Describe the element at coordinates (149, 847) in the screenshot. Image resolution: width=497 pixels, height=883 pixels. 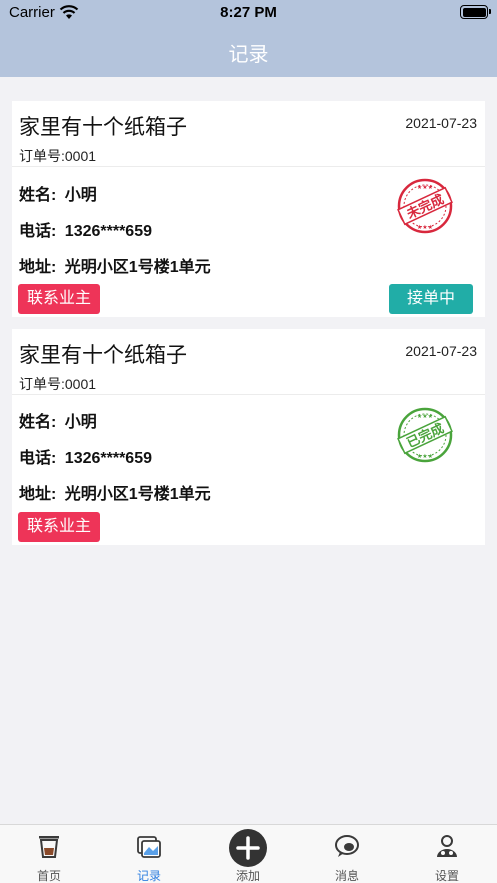
I see `records-icon` at that location.